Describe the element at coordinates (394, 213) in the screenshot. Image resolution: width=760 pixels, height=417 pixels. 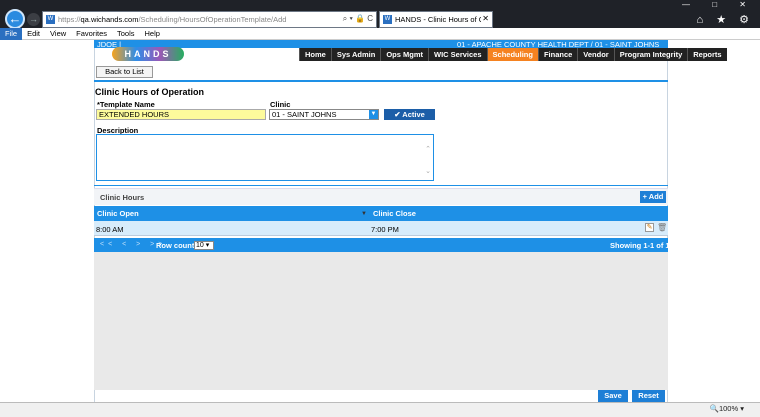
I see `column-clinic-close: Clinic Close` at that location.